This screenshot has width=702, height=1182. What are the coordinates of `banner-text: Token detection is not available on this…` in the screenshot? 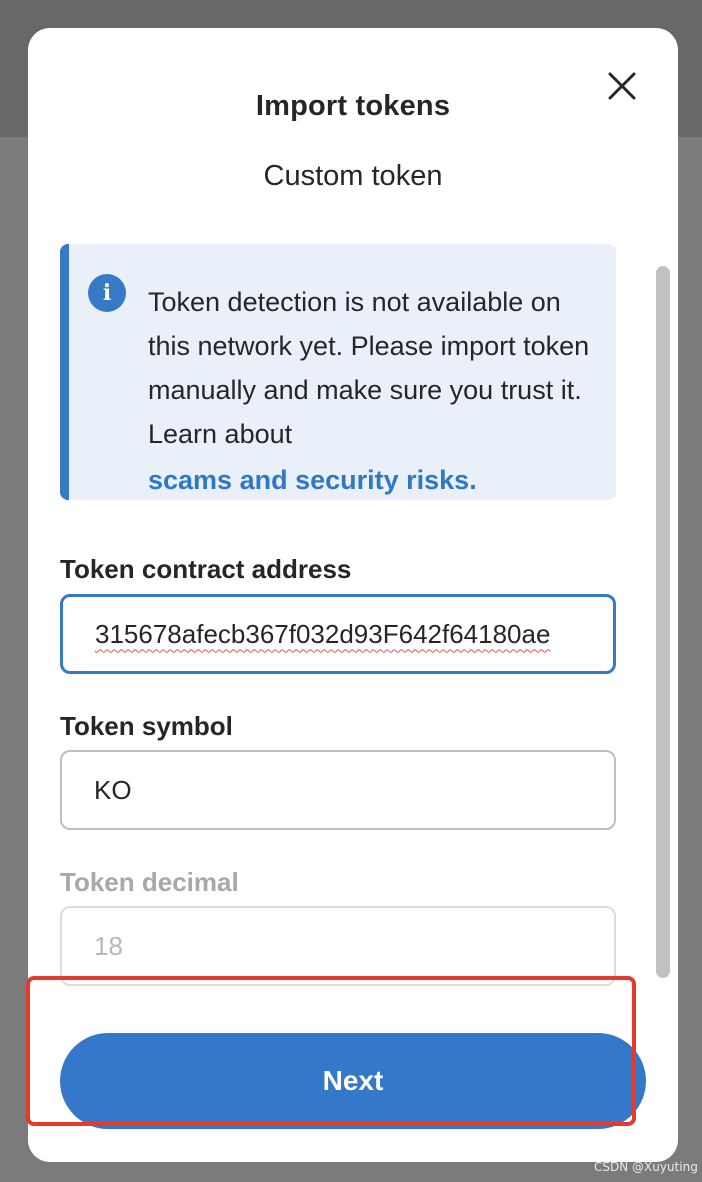 It's located at (369, 368).